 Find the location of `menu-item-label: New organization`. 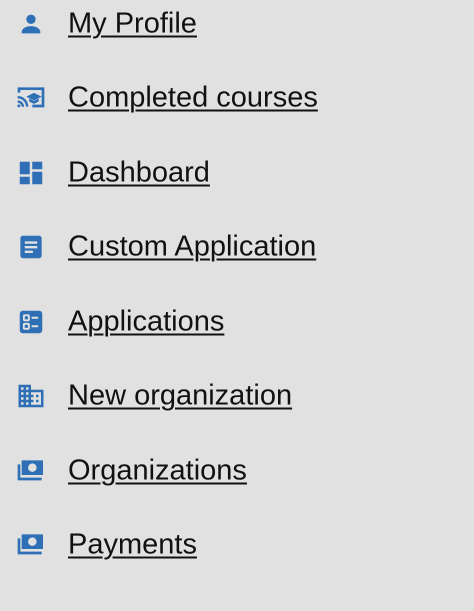

menu-item-label: New organization is located at coordinates (180, 395).